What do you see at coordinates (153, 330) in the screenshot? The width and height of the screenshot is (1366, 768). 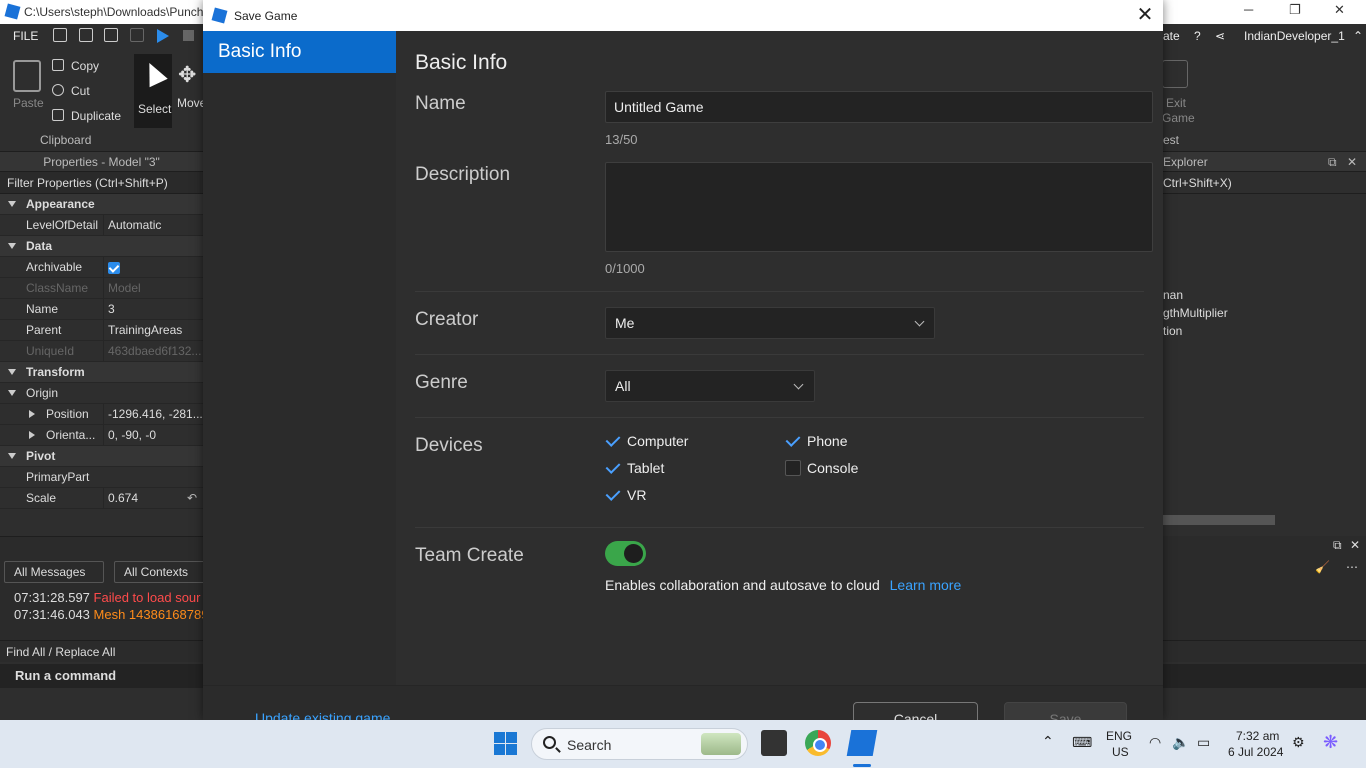 I see `property-value: TrainingAreas` at bounding box center [153, 330].